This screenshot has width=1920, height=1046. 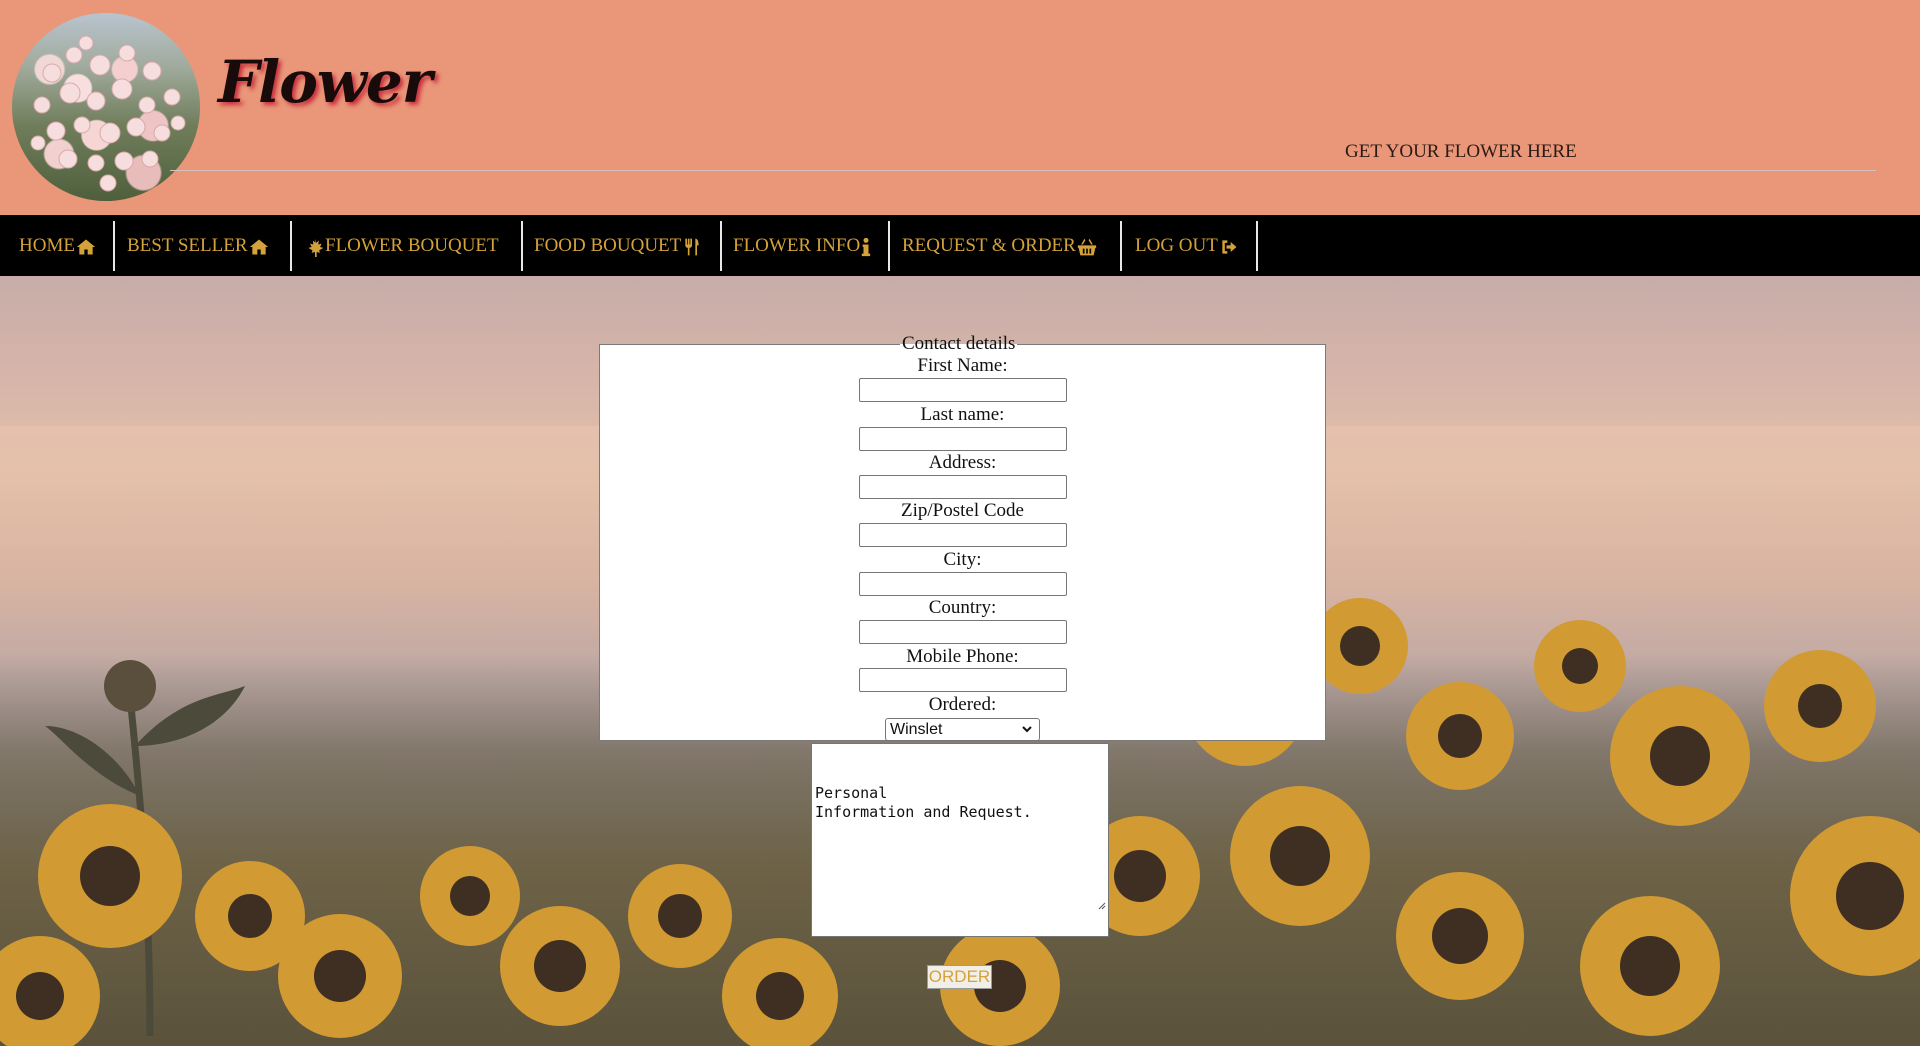 I want to click on first-name-input, so click(x=963, y=390).